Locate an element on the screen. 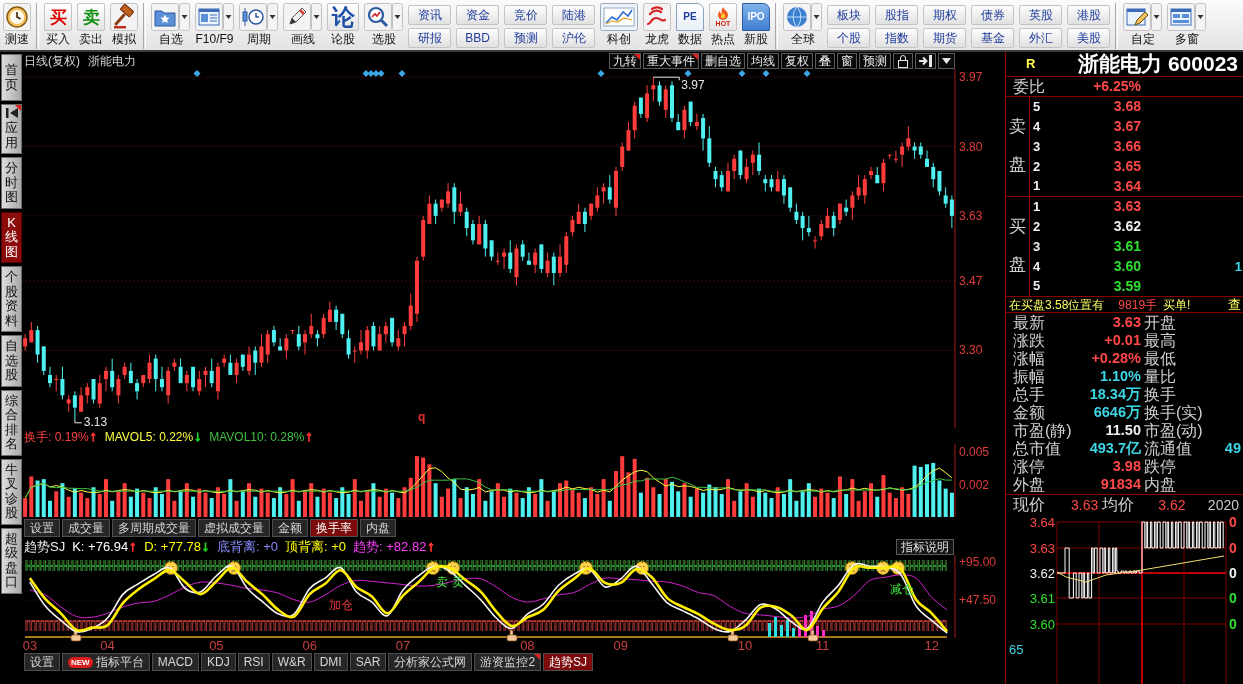  indicator-tab: 游资监控2 is located at coordinates (508, 662).